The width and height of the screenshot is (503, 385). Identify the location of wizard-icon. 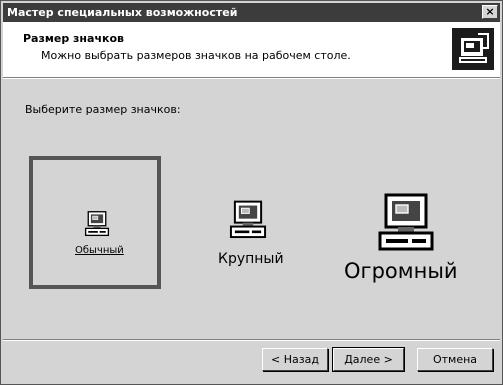
(473, 49).